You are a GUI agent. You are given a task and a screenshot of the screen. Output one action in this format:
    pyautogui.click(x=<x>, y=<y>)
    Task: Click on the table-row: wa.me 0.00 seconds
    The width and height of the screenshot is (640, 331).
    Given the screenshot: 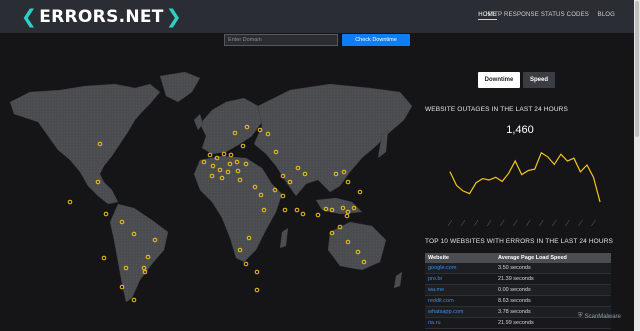 What is the action you would take?
    pyautogui.click(x=518, y=290)
    